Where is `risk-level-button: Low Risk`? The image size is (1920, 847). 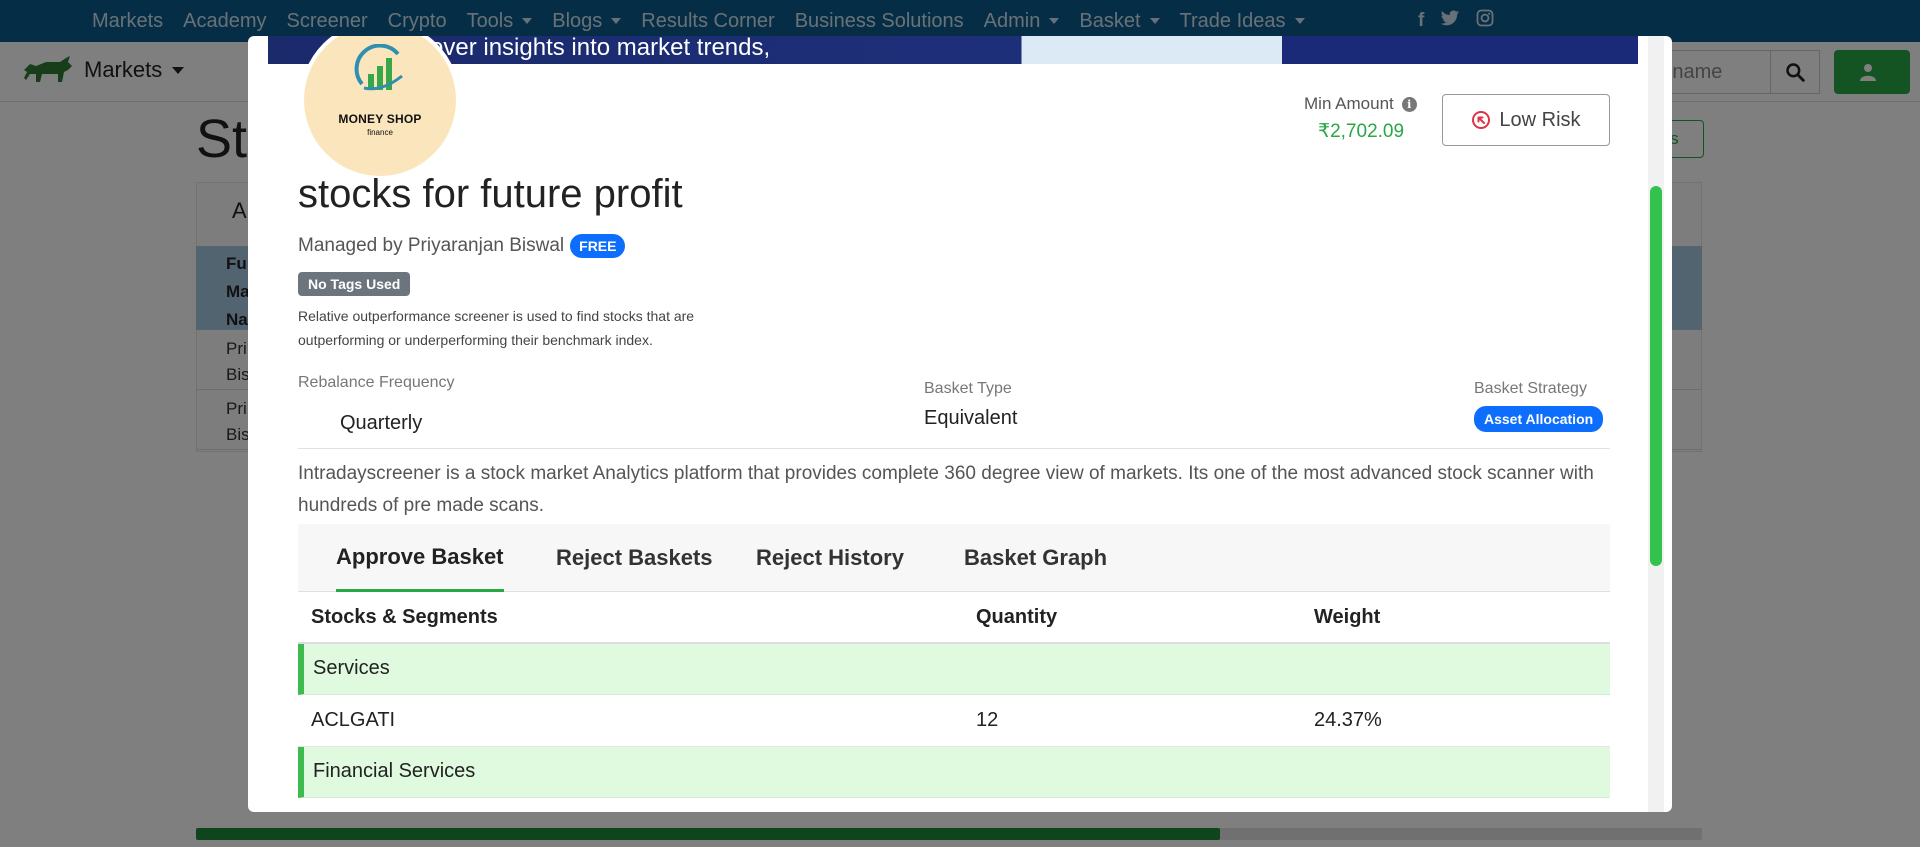
risk-level-button: Low Risk is located at coordinates (1526, 120).